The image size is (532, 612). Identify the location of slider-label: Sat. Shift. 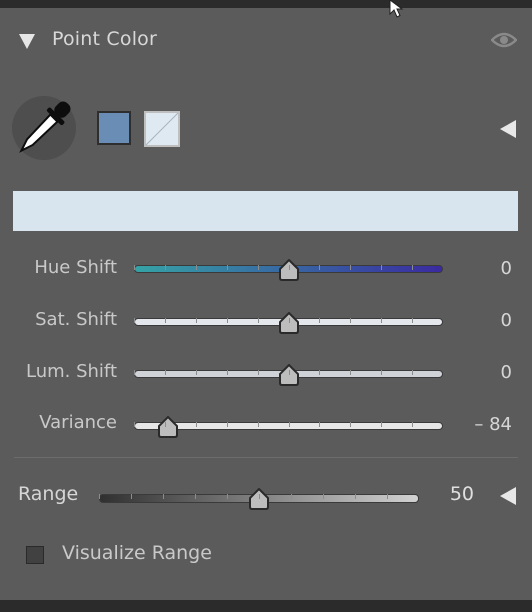
(76, 319).